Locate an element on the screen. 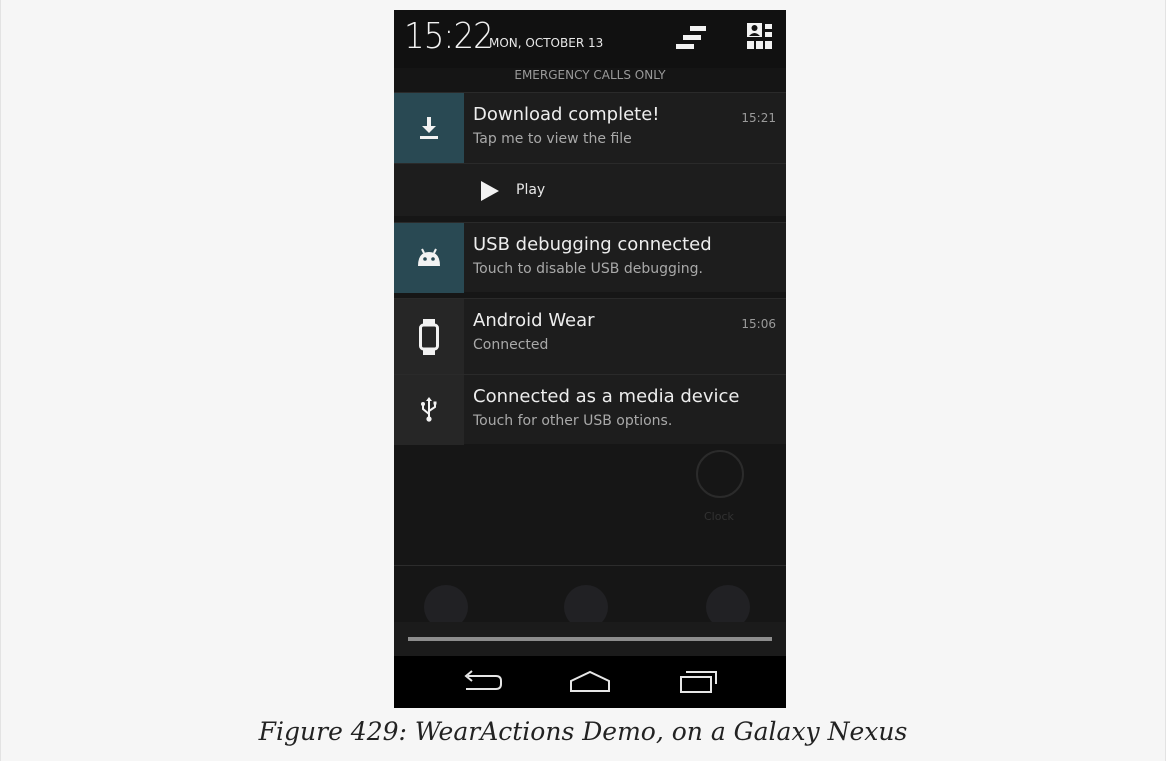 This screenshot has width=1166, height=761. android-icon is located at coordinates (429, 257).